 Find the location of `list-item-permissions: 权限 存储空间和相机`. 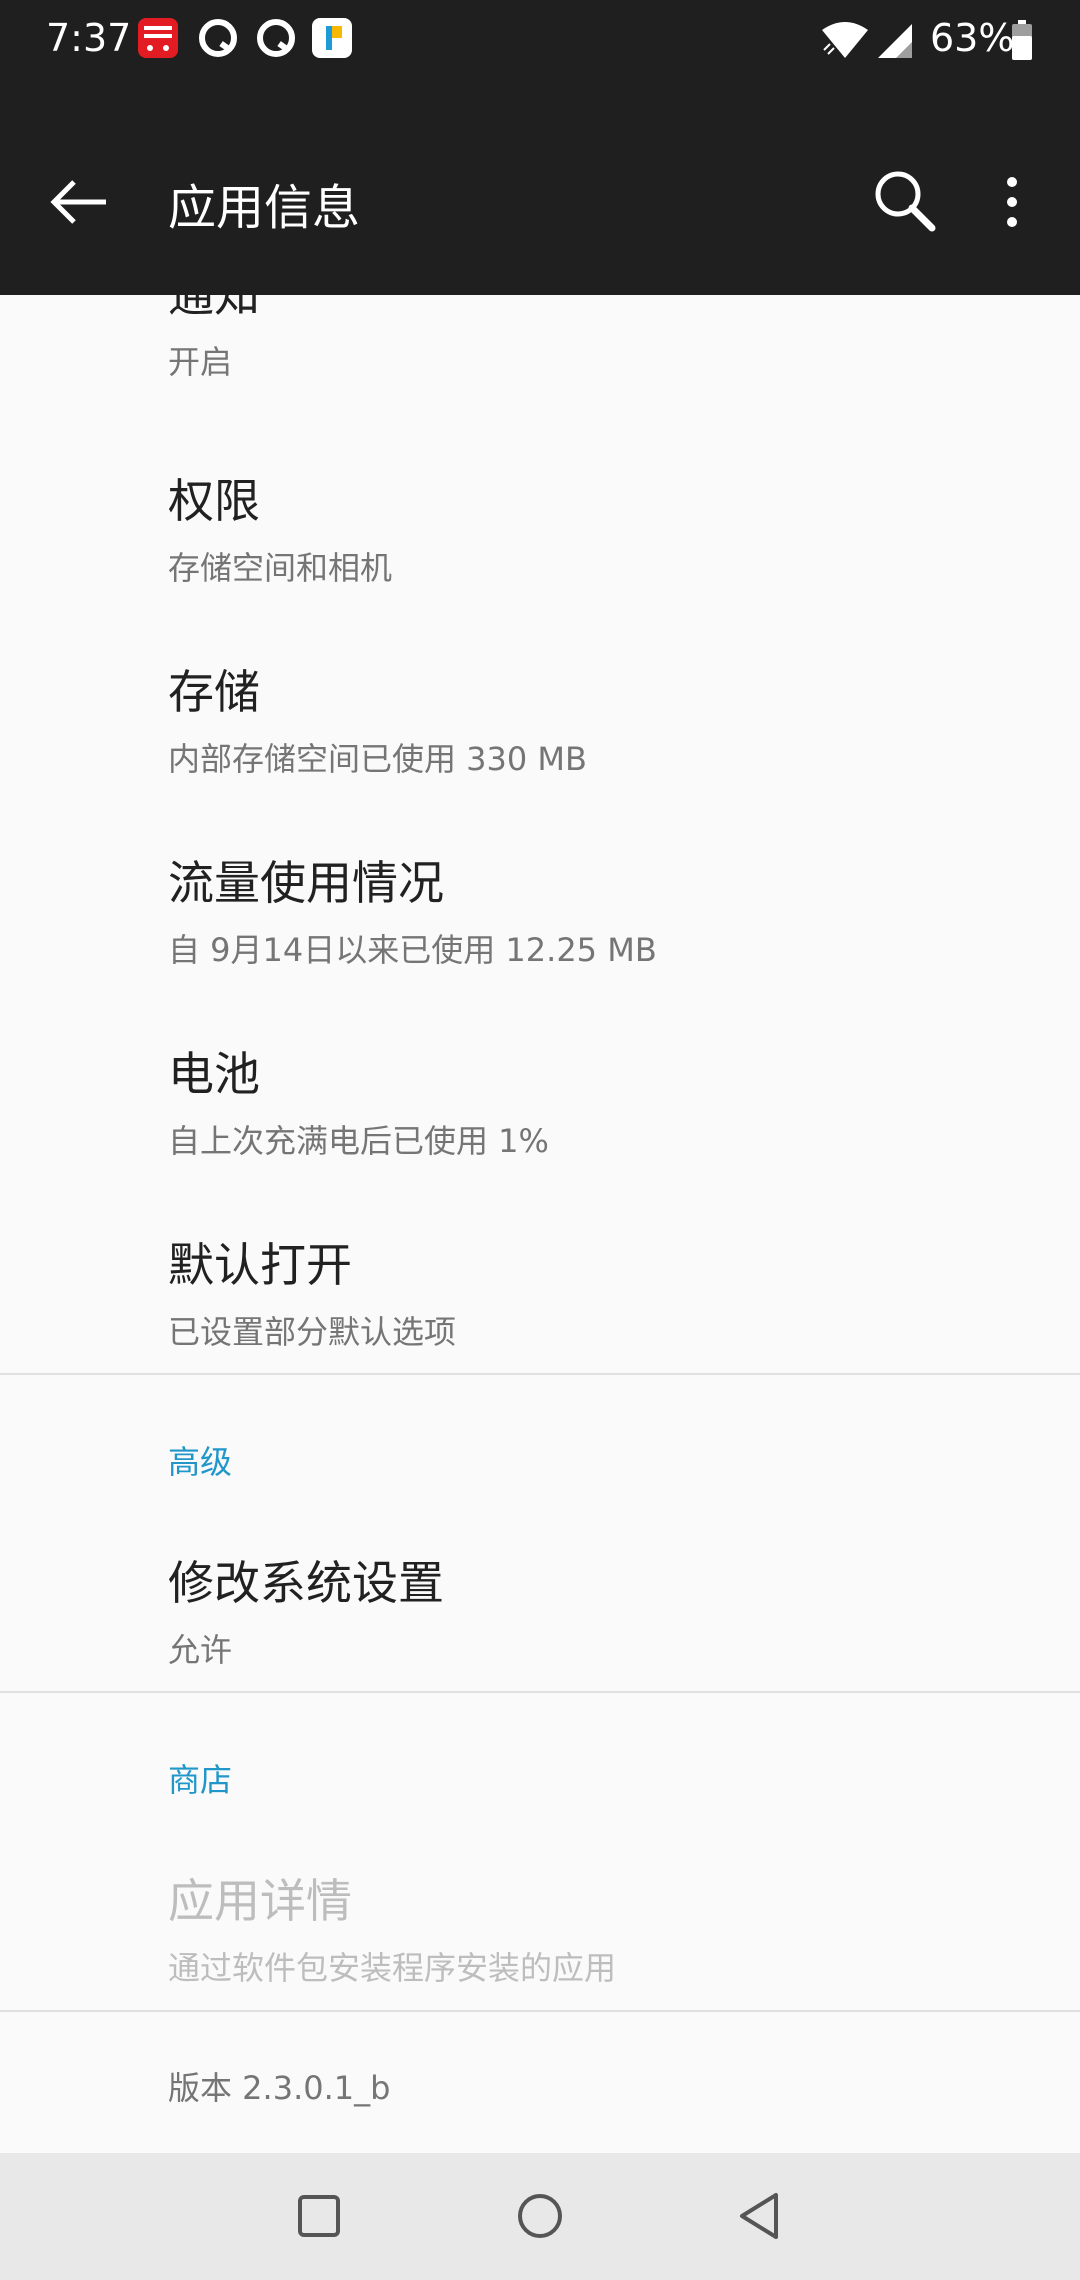

list-item-permissions: 权限 存储空间和相机 is located at coordinates (540, 560).